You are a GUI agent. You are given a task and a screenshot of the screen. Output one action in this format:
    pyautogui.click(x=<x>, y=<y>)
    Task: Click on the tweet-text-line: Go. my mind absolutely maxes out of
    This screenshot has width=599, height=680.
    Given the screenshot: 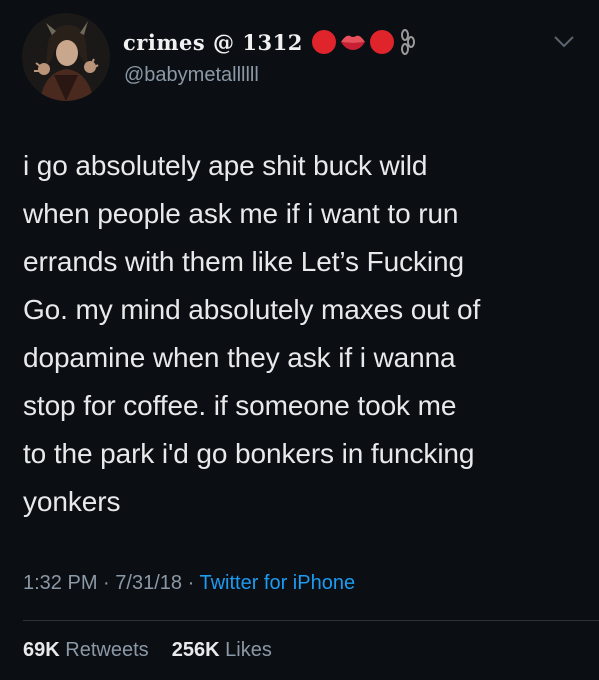 What is the action you would take?
    pyautogui.click(x=252, y=309)
    